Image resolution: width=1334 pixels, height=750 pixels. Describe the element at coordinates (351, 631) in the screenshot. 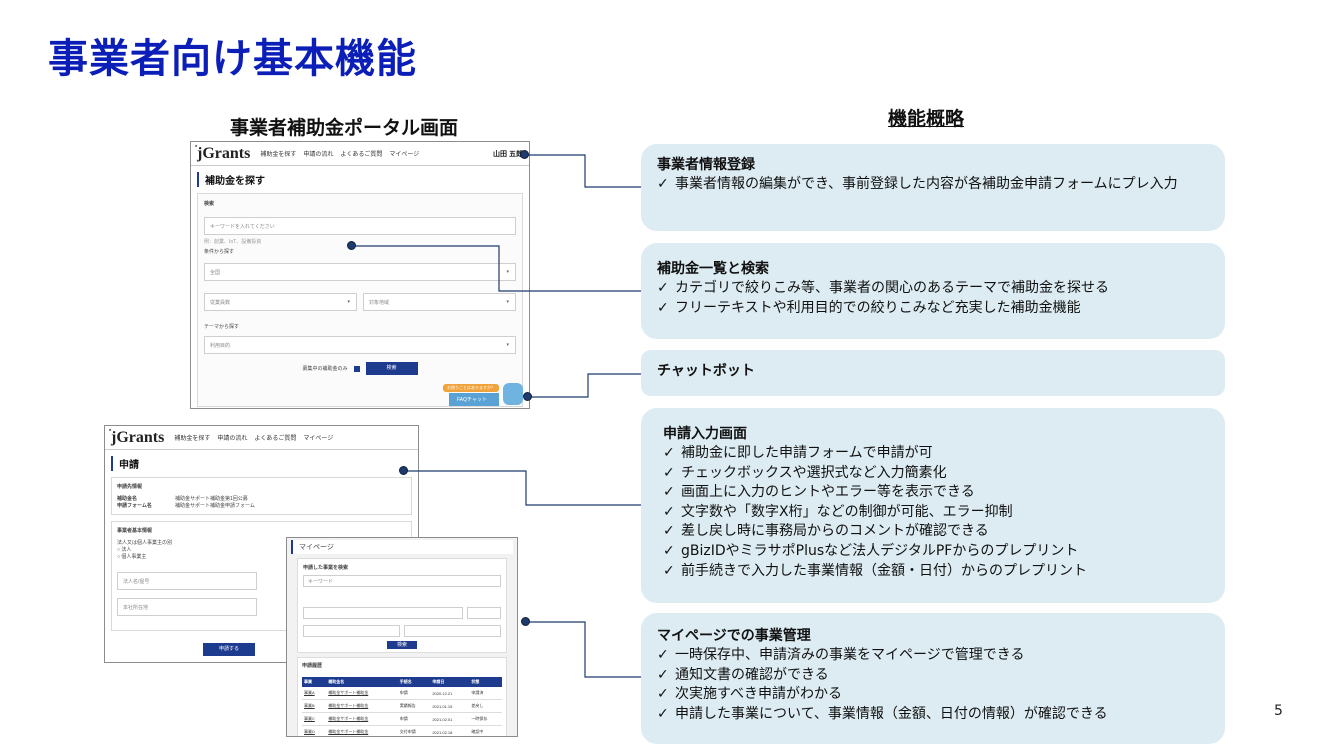

I see `date-from-input` at that location.